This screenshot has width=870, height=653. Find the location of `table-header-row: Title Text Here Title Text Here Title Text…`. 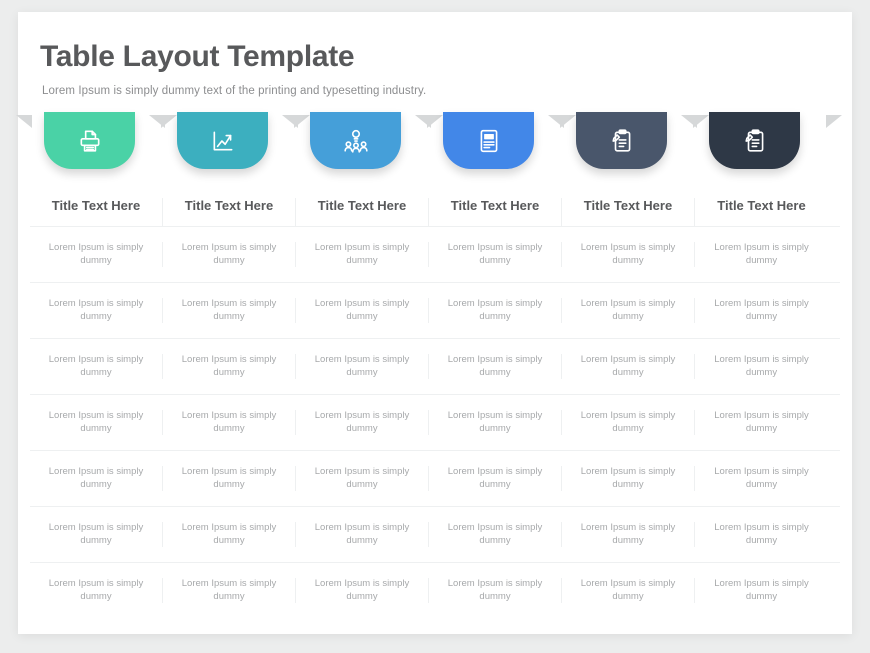

table-header-row: Title Text Here Title Text Here Title Text… is located at coordinates (435, 195).